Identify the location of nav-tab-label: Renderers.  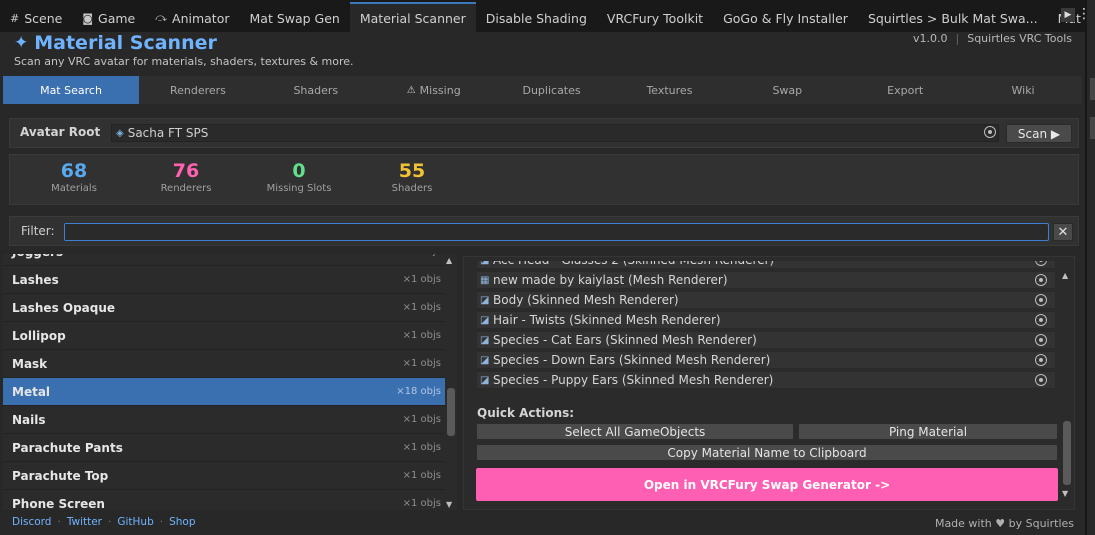
(197, 90).